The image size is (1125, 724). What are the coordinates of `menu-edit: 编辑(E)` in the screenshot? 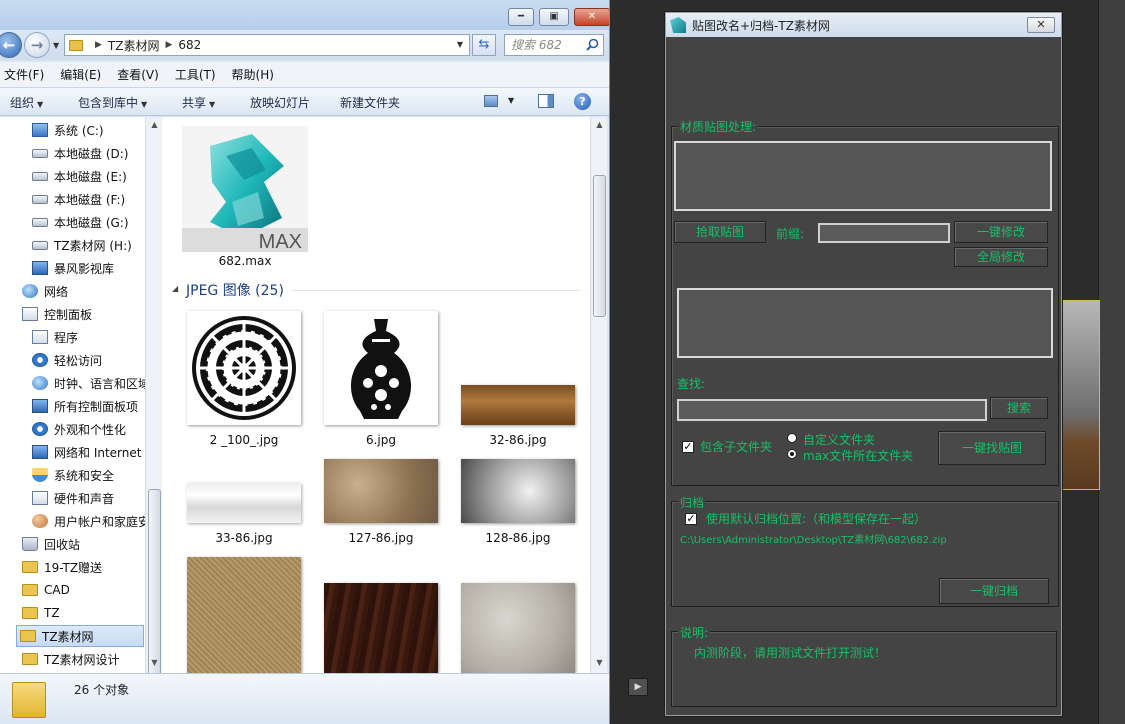 It's located at (80, 74).